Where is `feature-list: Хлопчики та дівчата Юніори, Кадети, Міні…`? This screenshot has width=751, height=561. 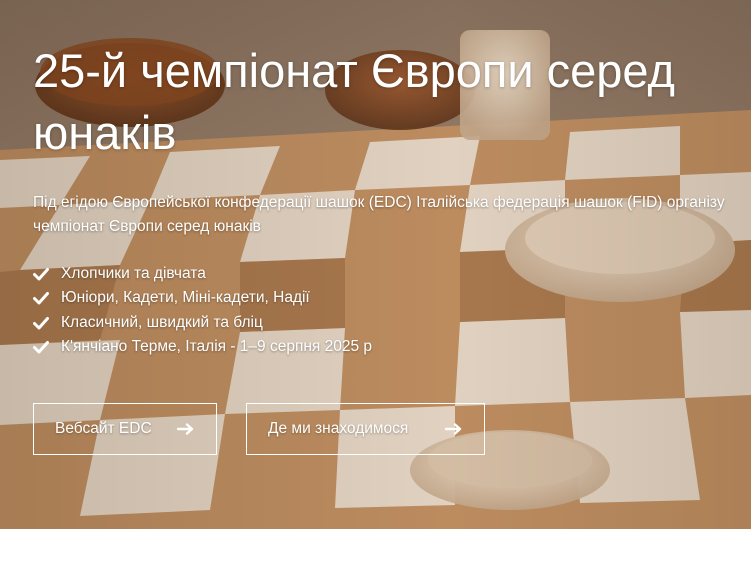
feature-list: Хлопчики та дівчата Юніори, Кадети, Міні… is located at coordinates (202, 310).